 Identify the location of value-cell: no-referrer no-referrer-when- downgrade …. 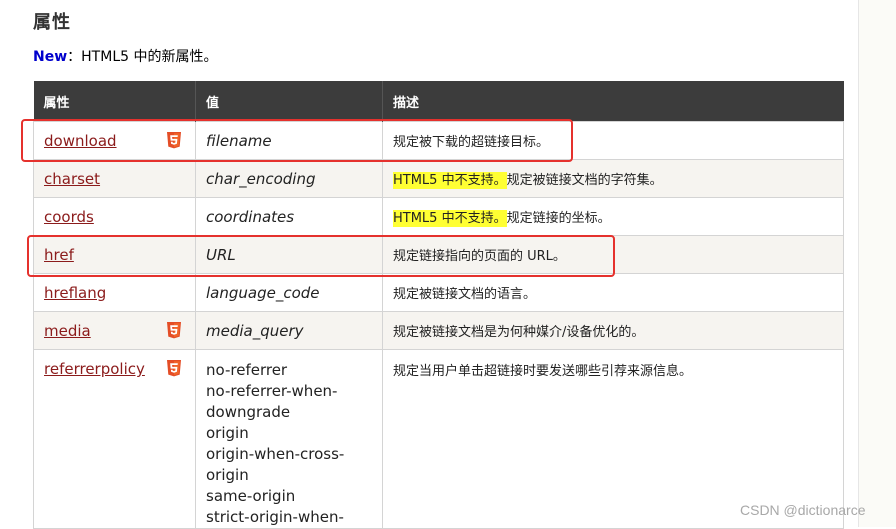
(289, 439).